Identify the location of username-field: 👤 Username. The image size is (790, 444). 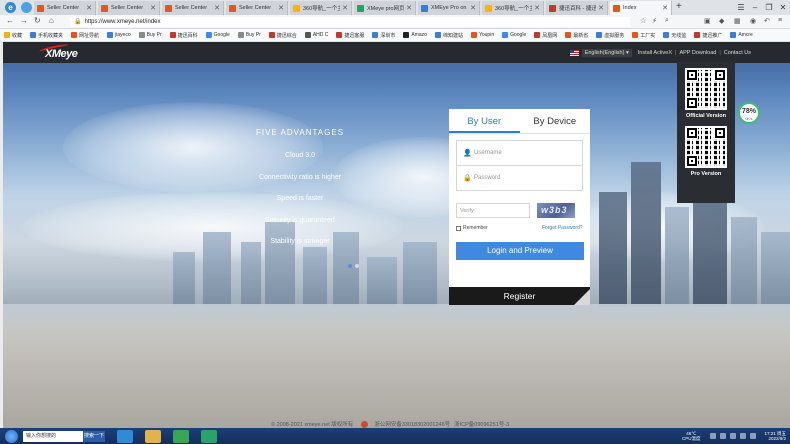
(519, 153).